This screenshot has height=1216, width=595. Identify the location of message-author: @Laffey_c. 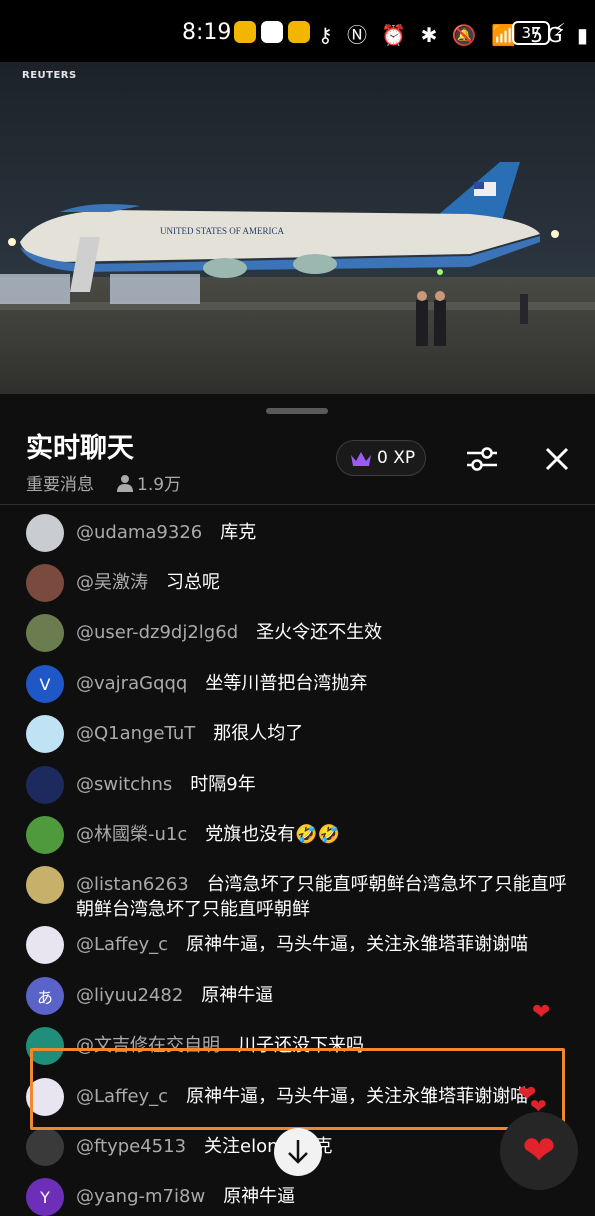
(122, 944).